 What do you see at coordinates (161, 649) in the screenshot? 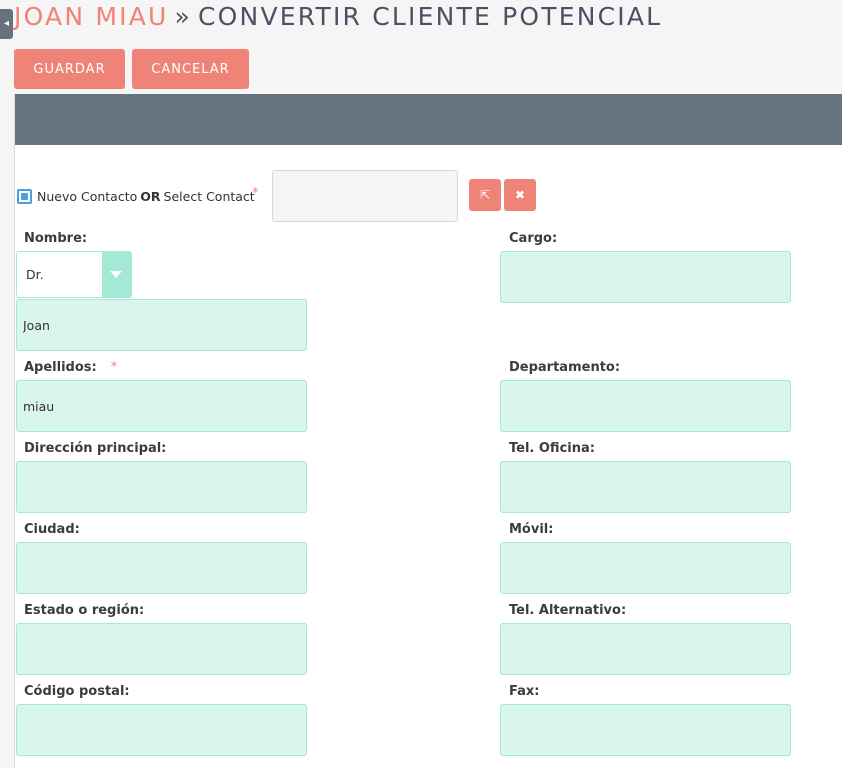
I see `estado-input` at bounding box center [161, 649].